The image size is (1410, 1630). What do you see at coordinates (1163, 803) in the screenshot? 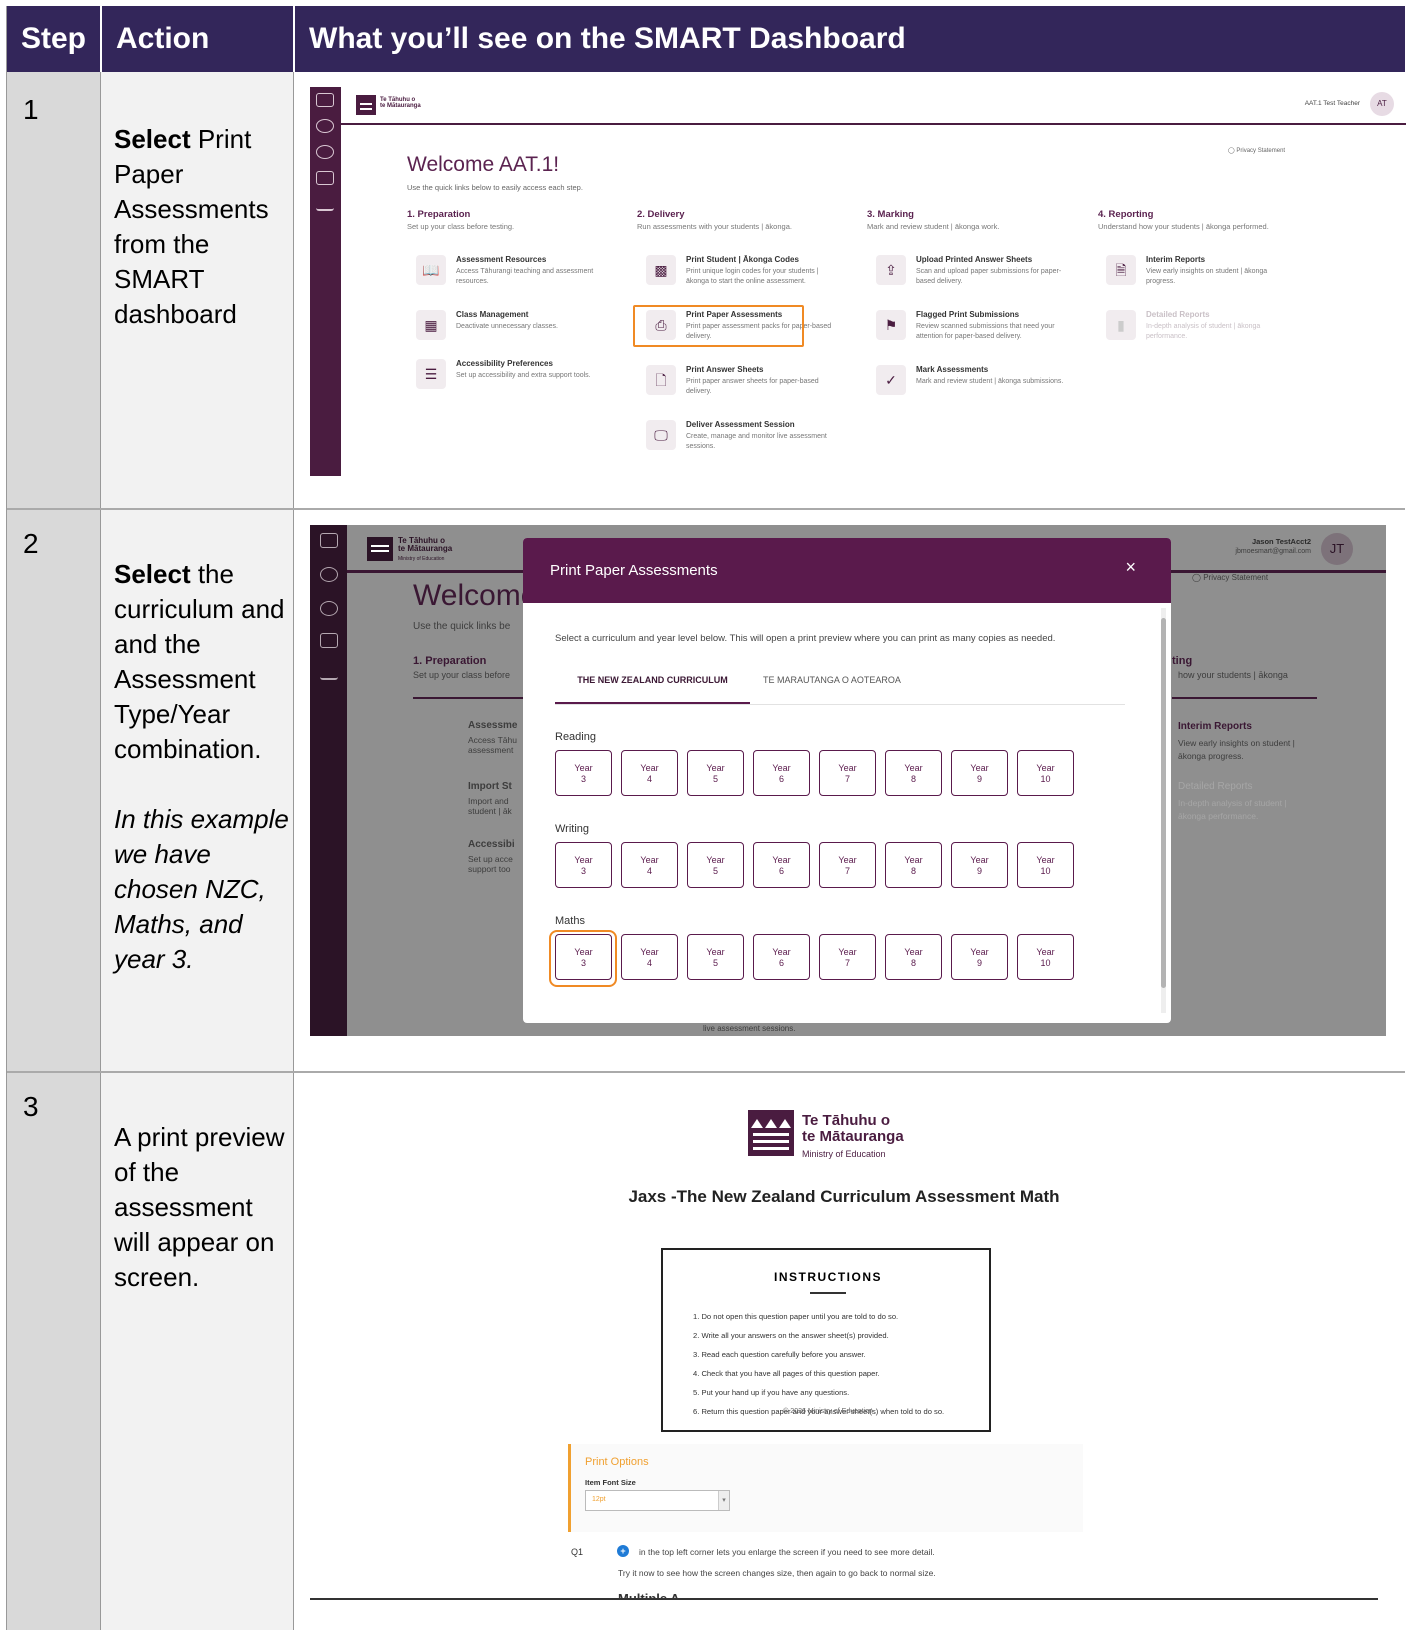
I see `scrollbar-thumb` at bounding box center [1163, 803].